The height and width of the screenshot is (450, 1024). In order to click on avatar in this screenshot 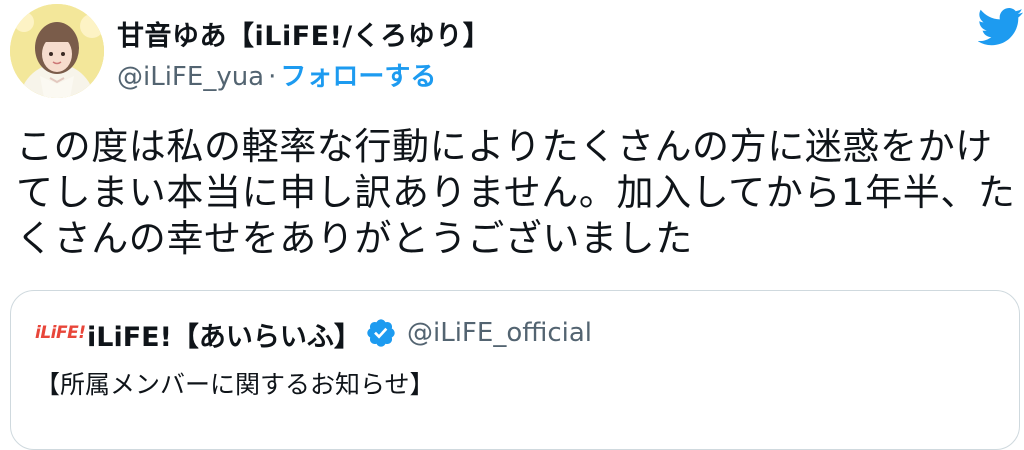, I will do `click(57, 51)`.